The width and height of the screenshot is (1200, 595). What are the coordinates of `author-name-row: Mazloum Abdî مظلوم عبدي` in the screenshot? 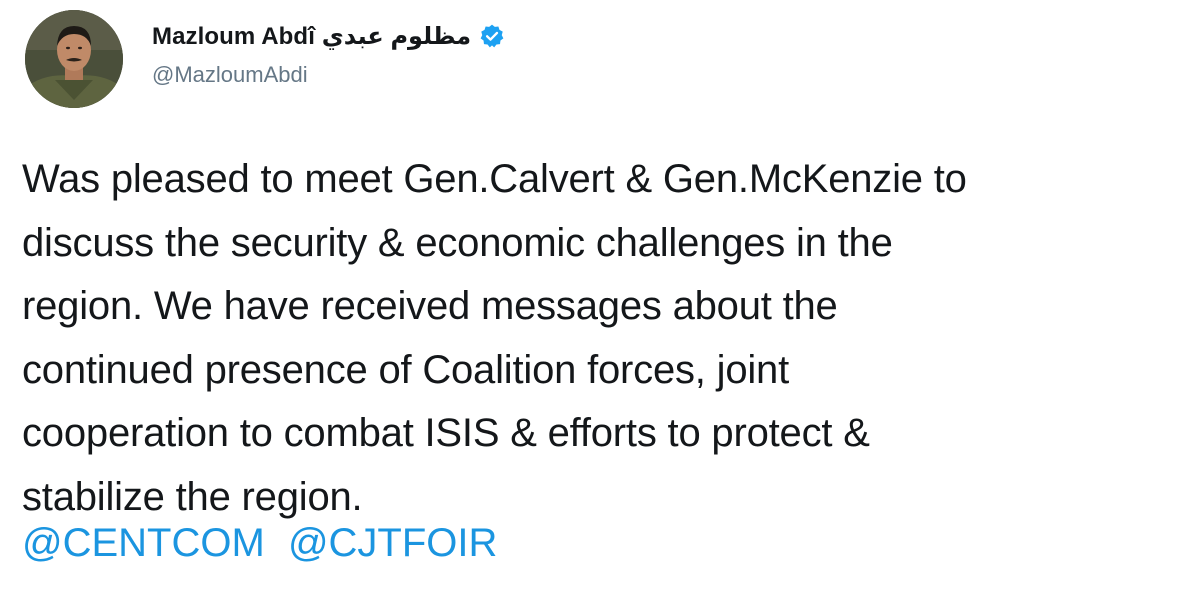 It's located at (328, 36).